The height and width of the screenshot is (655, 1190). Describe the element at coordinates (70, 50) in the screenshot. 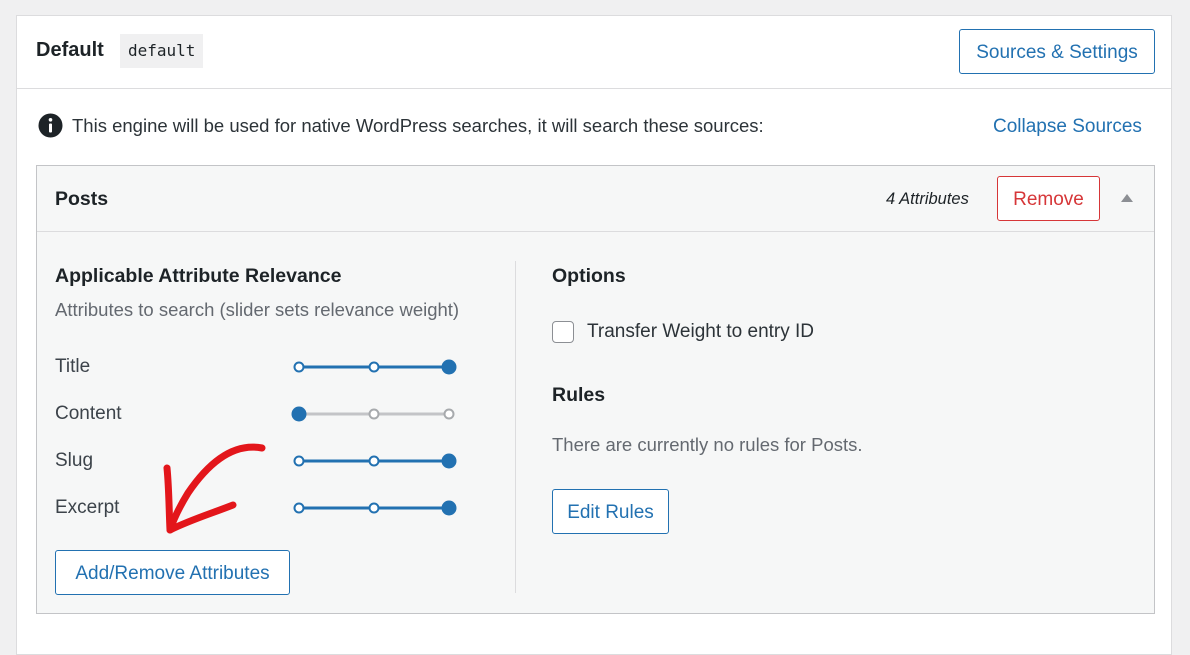

I see `engine-label: Default` at that location.